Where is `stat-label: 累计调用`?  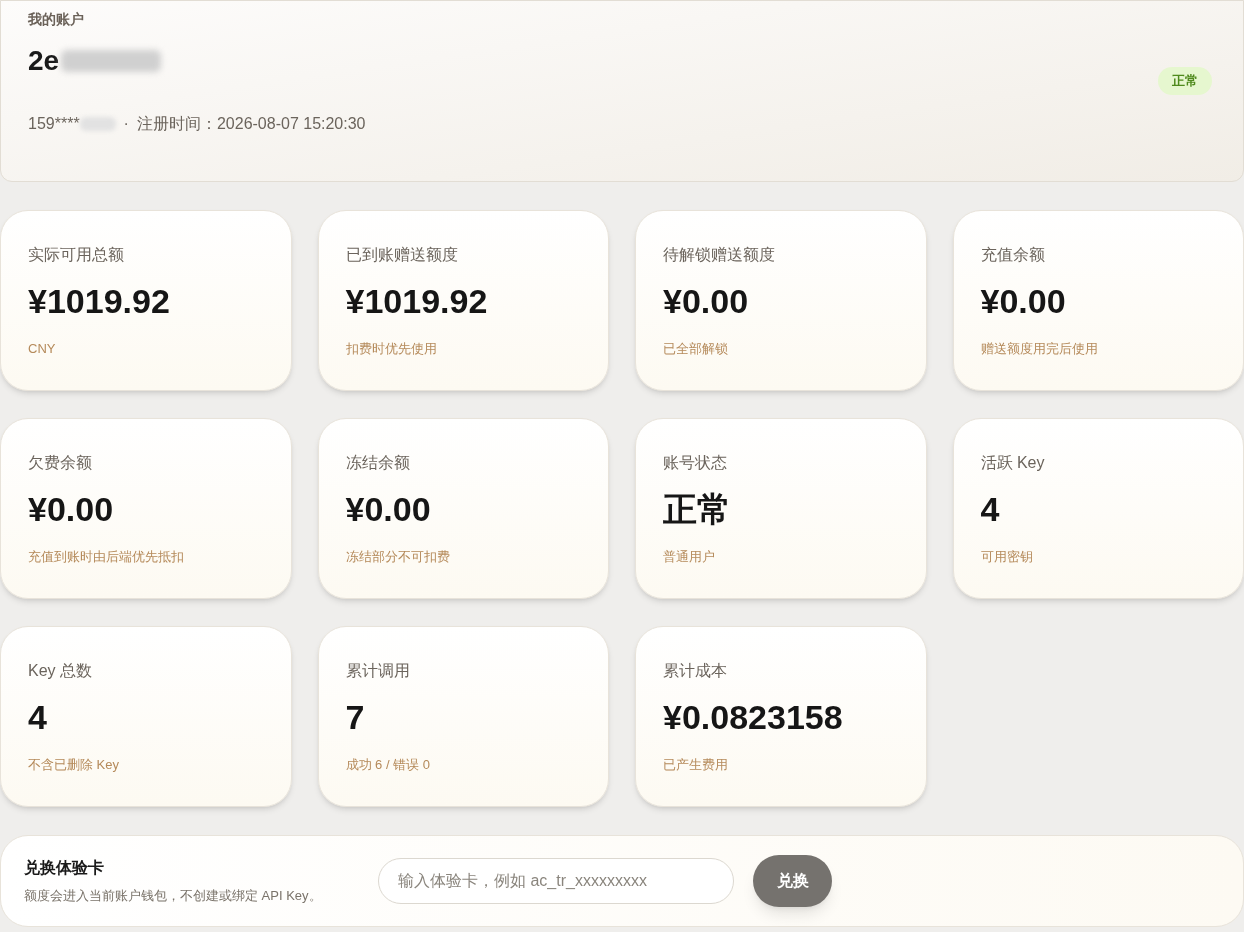 stat-label: 累计调用 is located at coordinates (378, 671).